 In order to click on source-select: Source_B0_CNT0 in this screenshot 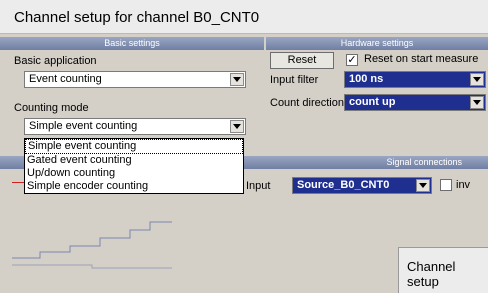, I will do `click(362, 185)`.